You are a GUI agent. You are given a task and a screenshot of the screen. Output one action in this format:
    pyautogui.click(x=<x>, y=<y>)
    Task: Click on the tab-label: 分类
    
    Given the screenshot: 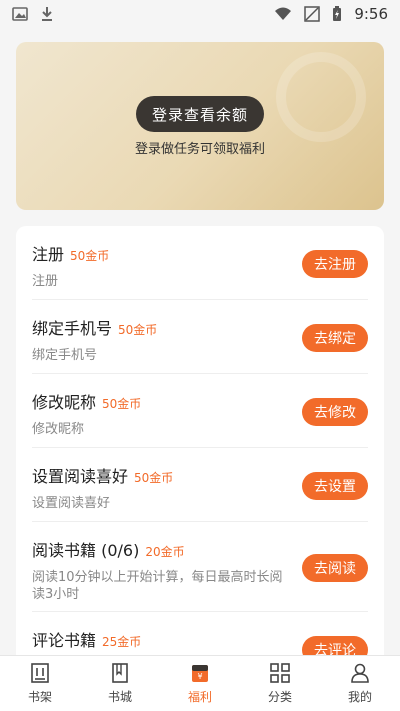 What is the action you would take?
    pyautogui.click(x=279, y=697)
    